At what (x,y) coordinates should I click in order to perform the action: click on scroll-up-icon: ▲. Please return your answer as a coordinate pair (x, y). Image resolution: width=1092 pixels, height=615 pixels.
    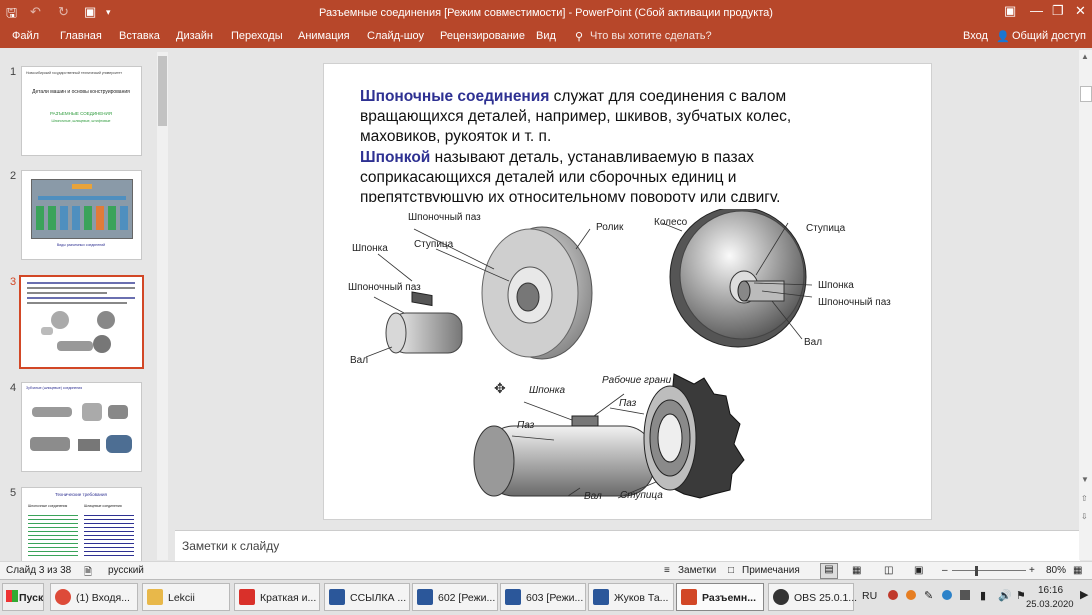
    Looking at the image, I should click on (1085, 56).